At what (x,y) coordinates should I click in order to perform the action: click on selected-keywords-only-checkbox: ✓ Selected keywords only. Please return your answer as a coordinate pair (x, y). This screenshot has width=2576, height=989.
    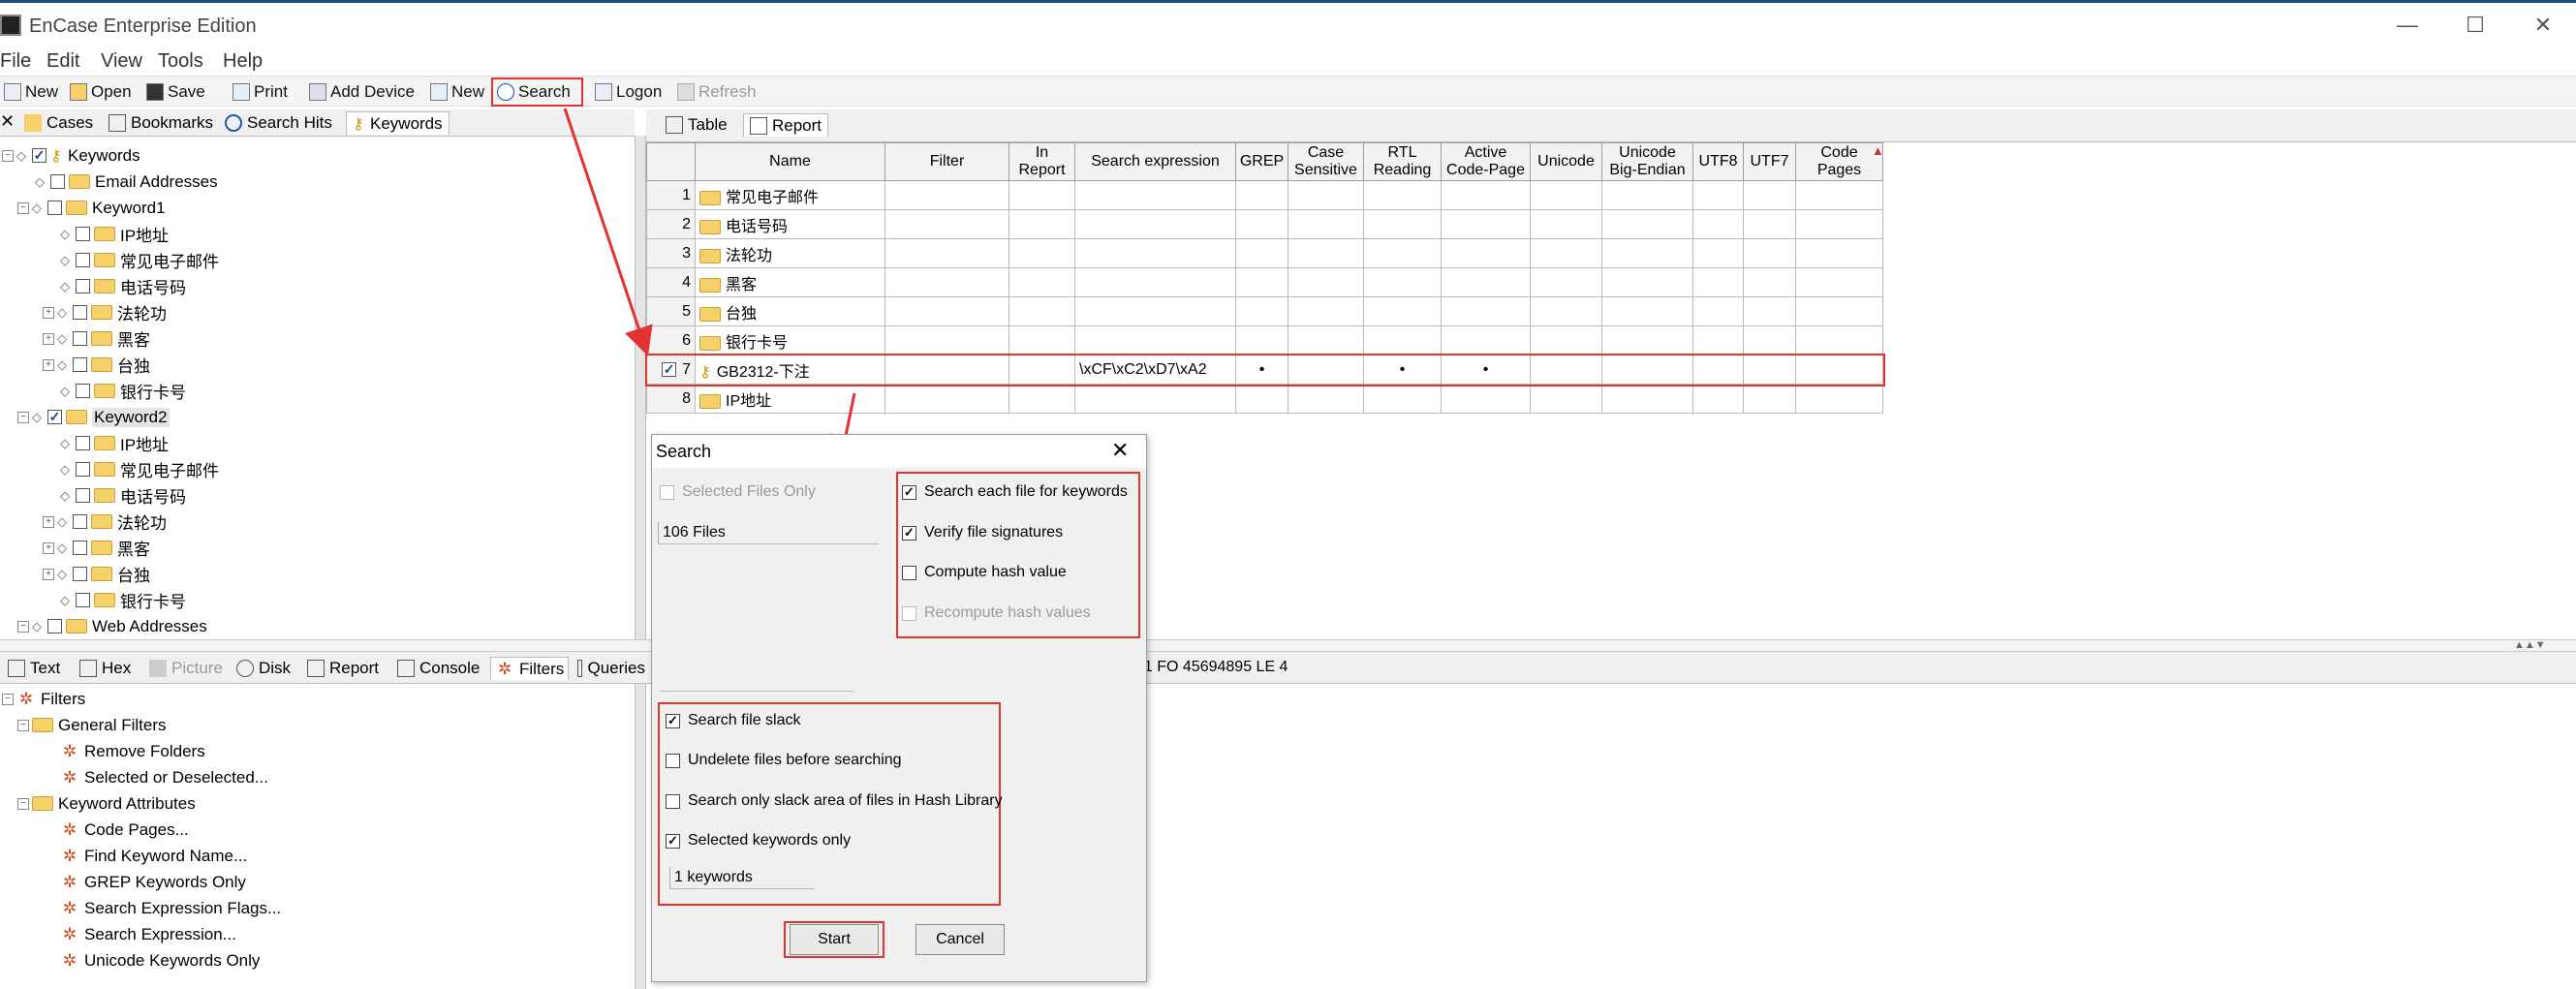
    Looking at the image, I should click on (758, 841).